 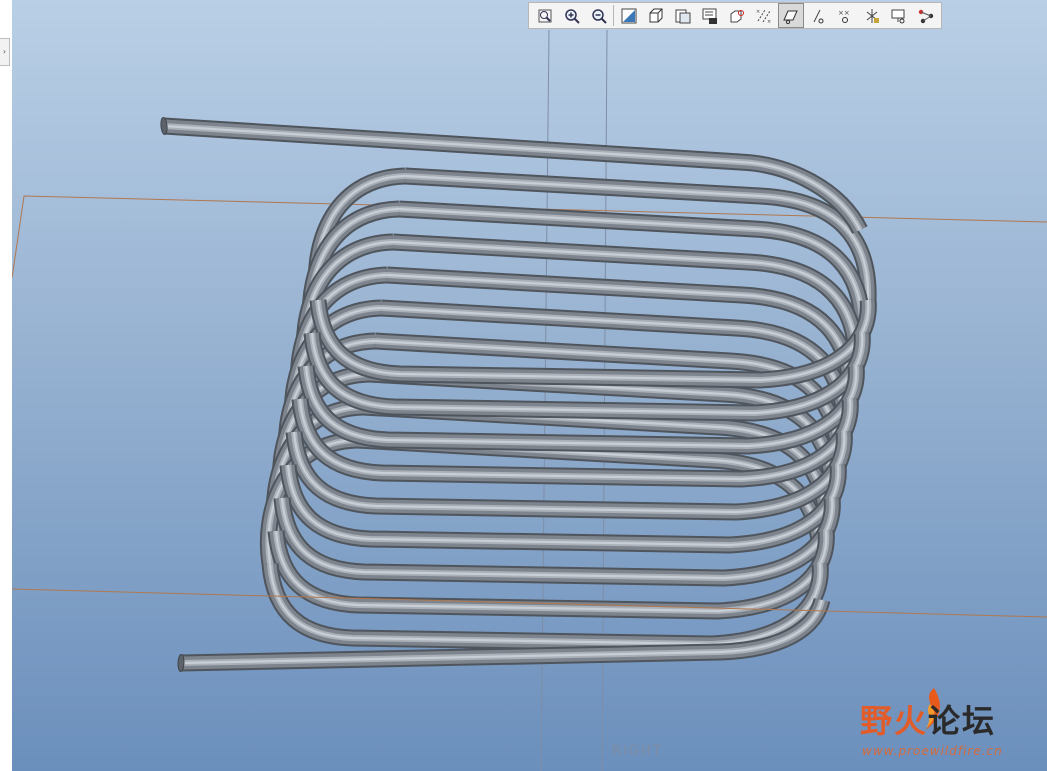 I want to click on spin-center-icon, so click(x=737, y=15).